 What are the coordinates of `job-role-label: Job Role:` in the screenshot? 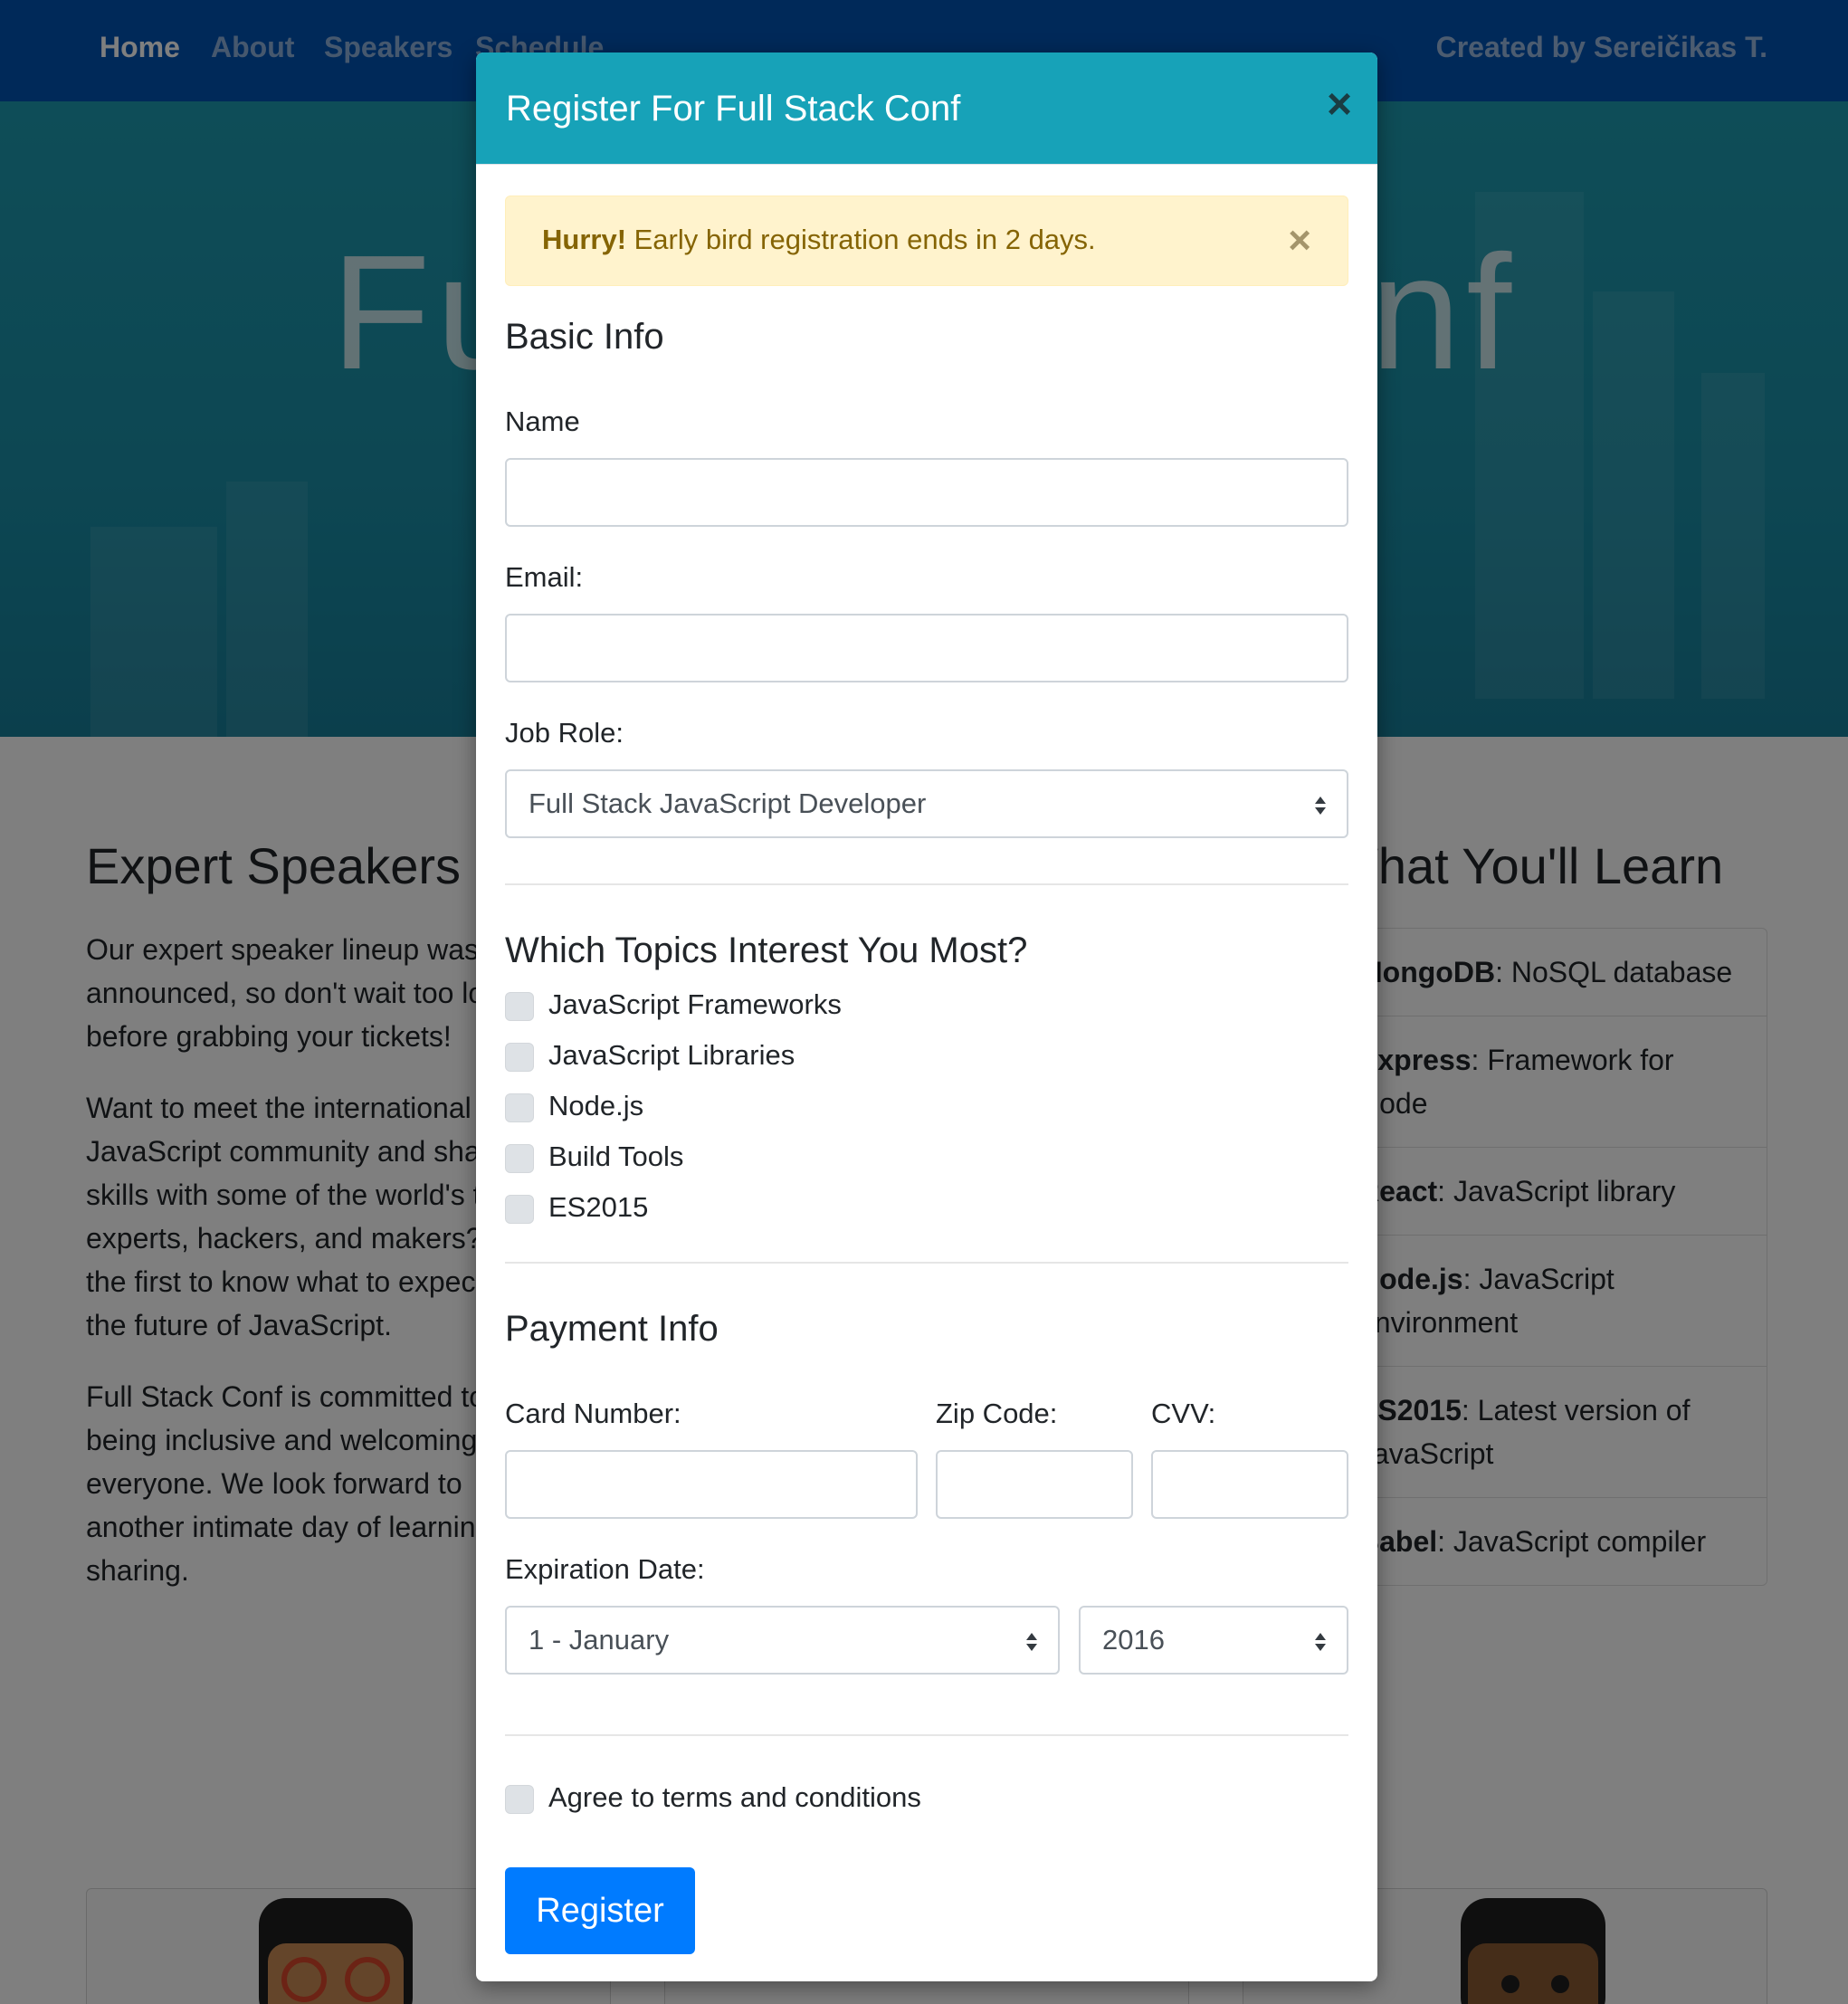 It's located at (564, 733).